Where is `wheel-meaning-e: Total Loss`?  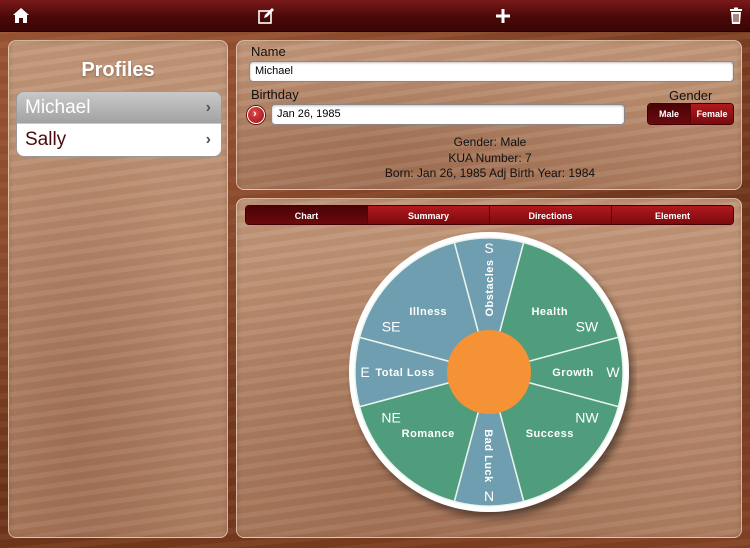
wheel-meaning-e: Total Loss is located at coordinates (404, 373).